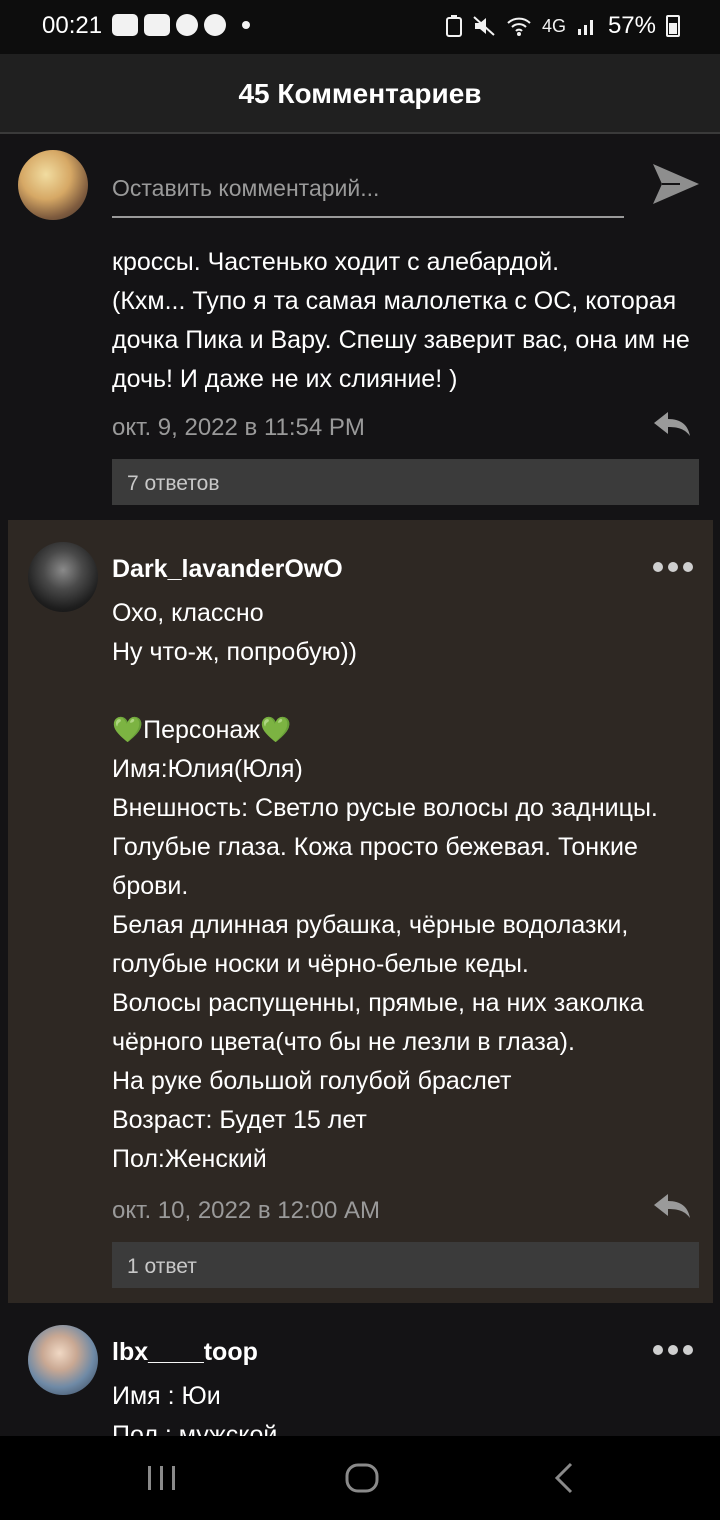 The image size is (720, 1520). I want to click on signal-icon, so click(585, 27).